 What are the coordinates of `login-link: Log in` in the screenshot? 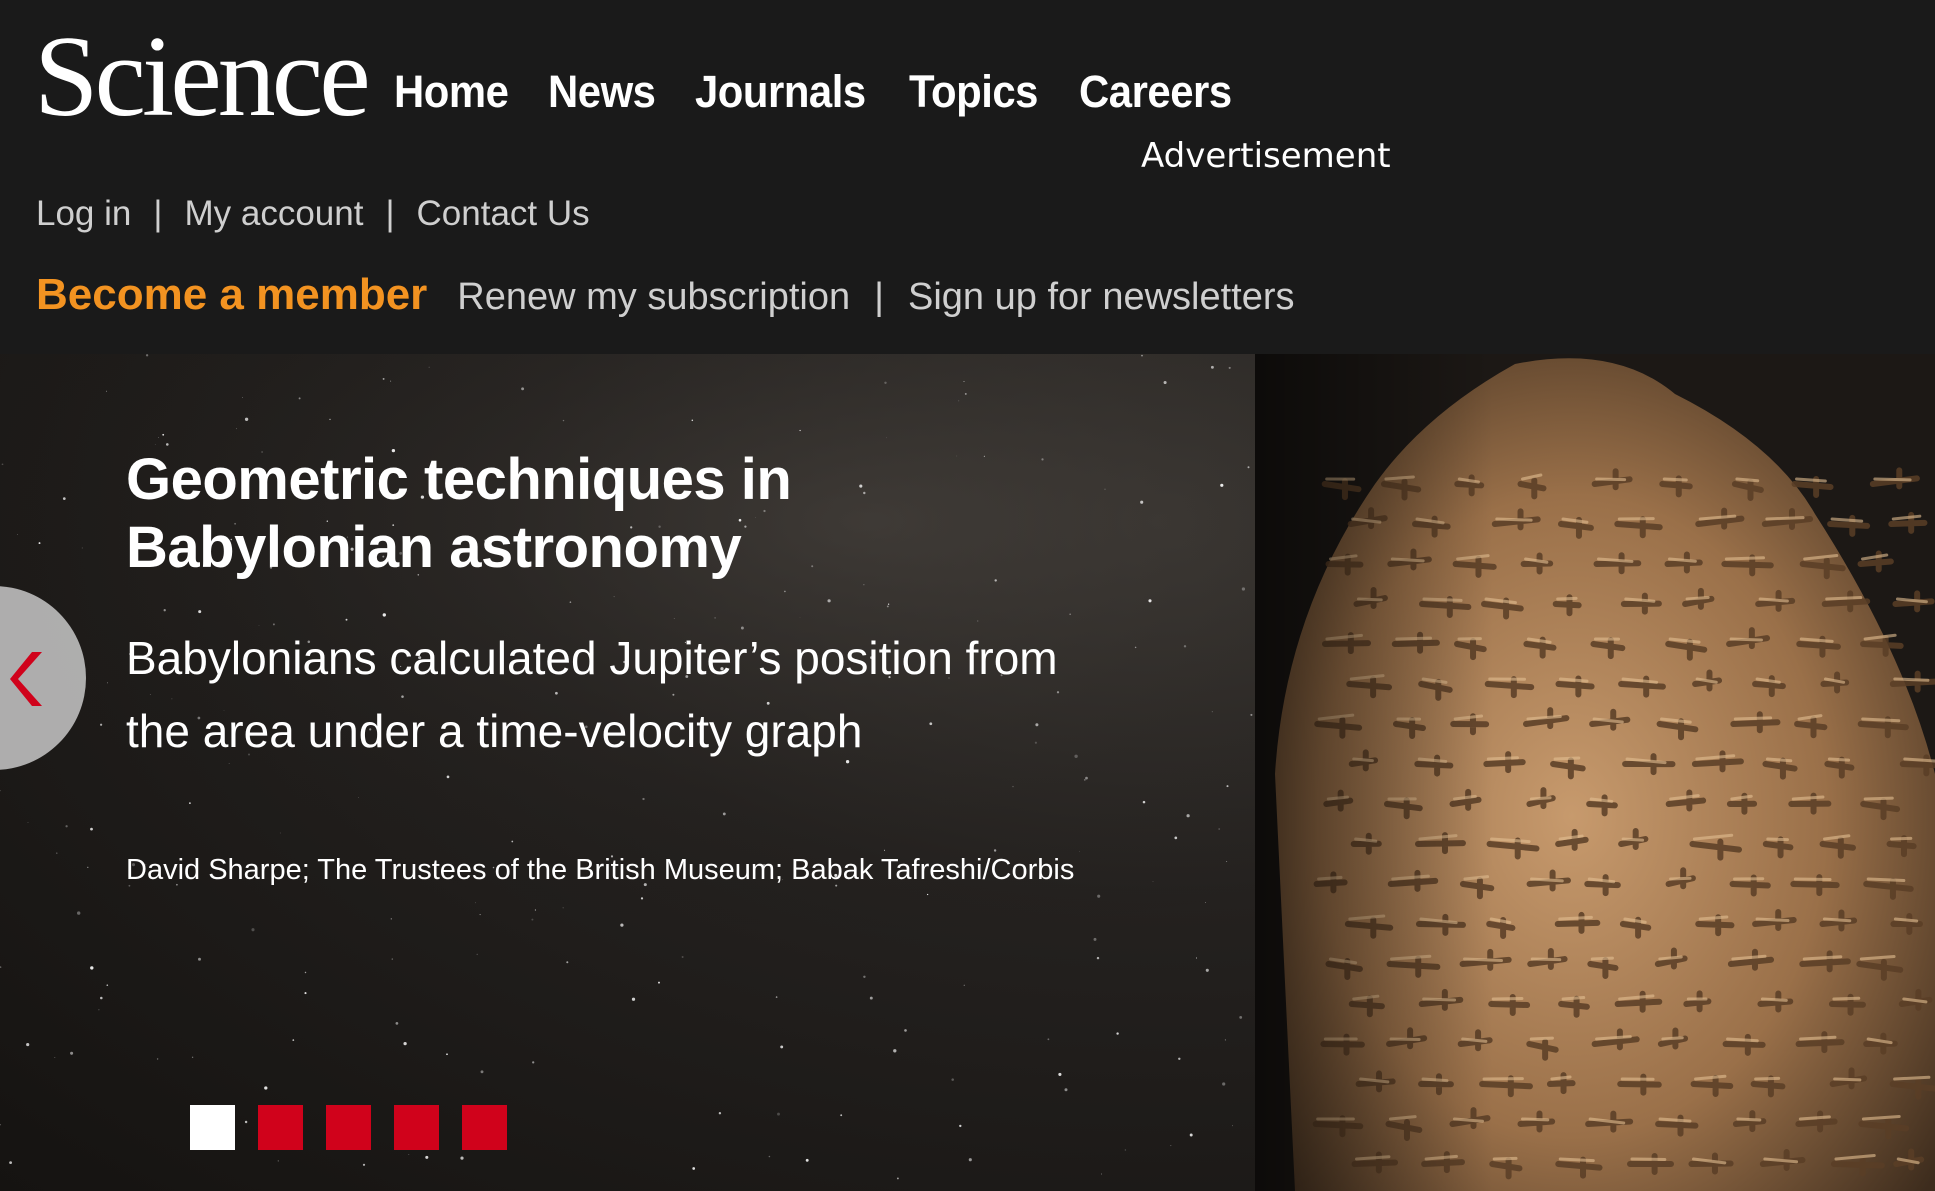 It's located at (83, 214).